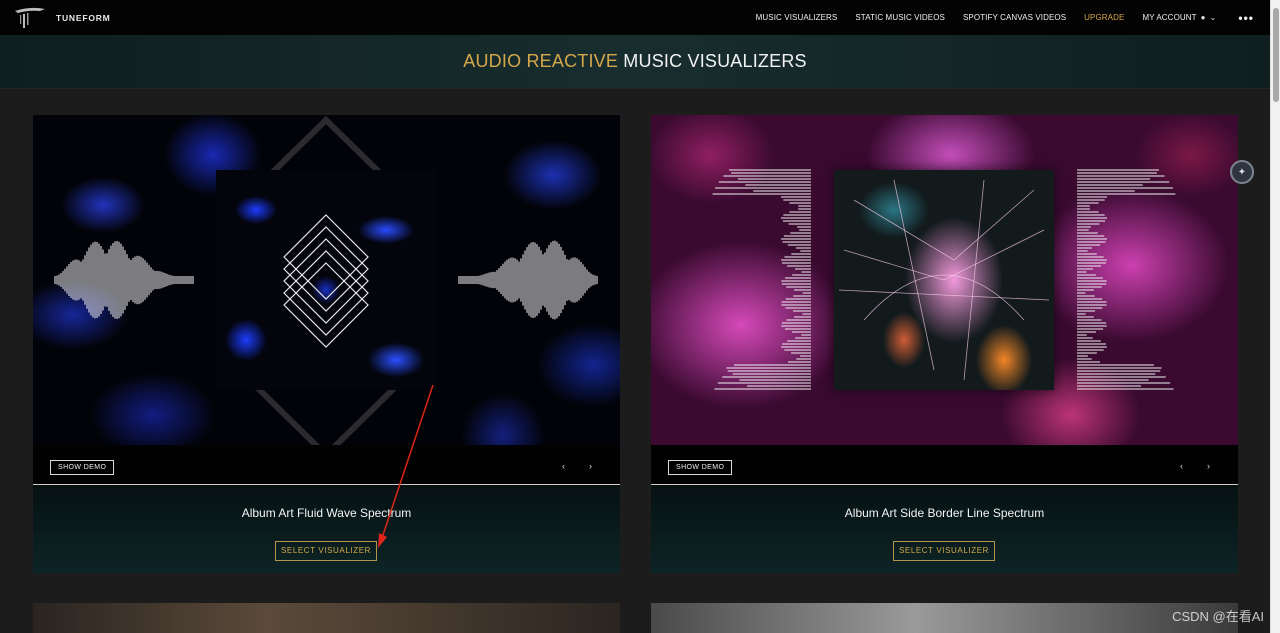 This screenshot has width=1280, height=633. What do you see at coordinates (541, 61) in the screenshot?
I see `page-title-accent: AUDIO REACTIVE` at bounding box center [541, 61].